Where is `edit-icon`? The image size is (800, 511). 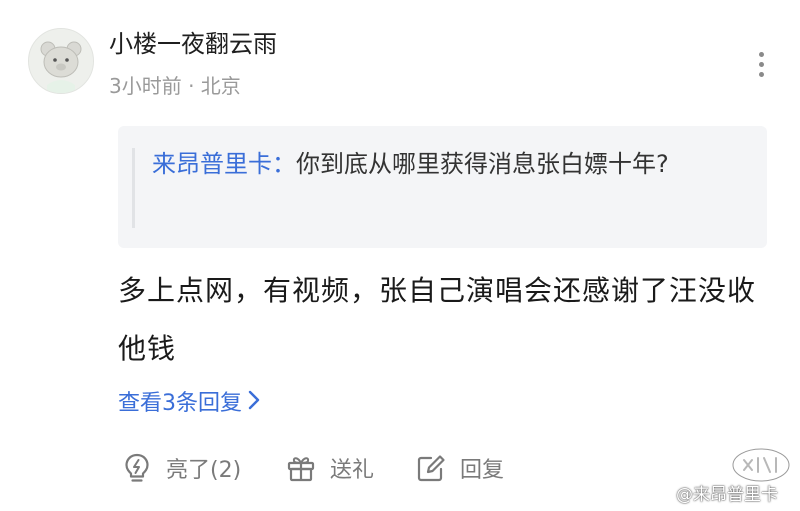
edit-icon is located at coordinates (431, 468).